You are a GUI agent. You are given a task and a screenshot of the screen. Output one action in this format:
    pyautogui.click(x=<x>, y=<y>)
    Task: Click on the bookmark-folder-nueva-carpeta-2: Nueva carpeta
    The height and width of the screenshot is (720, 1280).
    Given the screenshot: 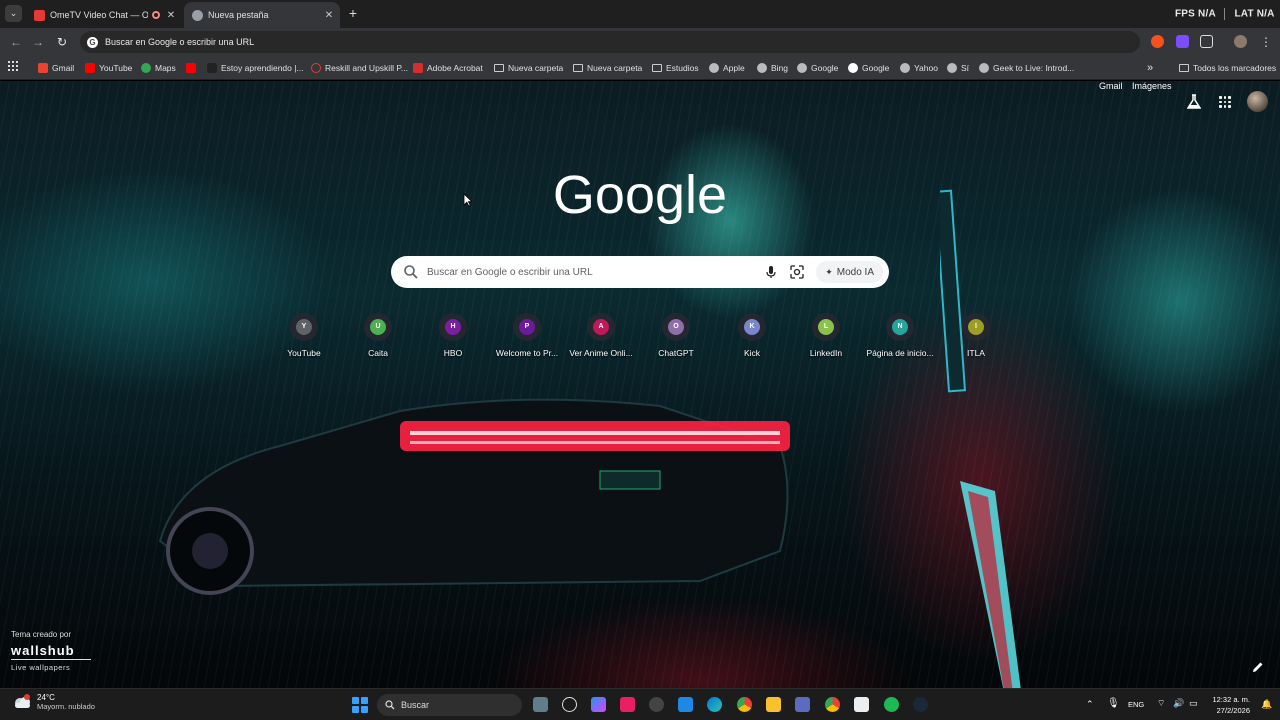 What is the action you would take?
    pyautogui.click(x=607, y=68)
    